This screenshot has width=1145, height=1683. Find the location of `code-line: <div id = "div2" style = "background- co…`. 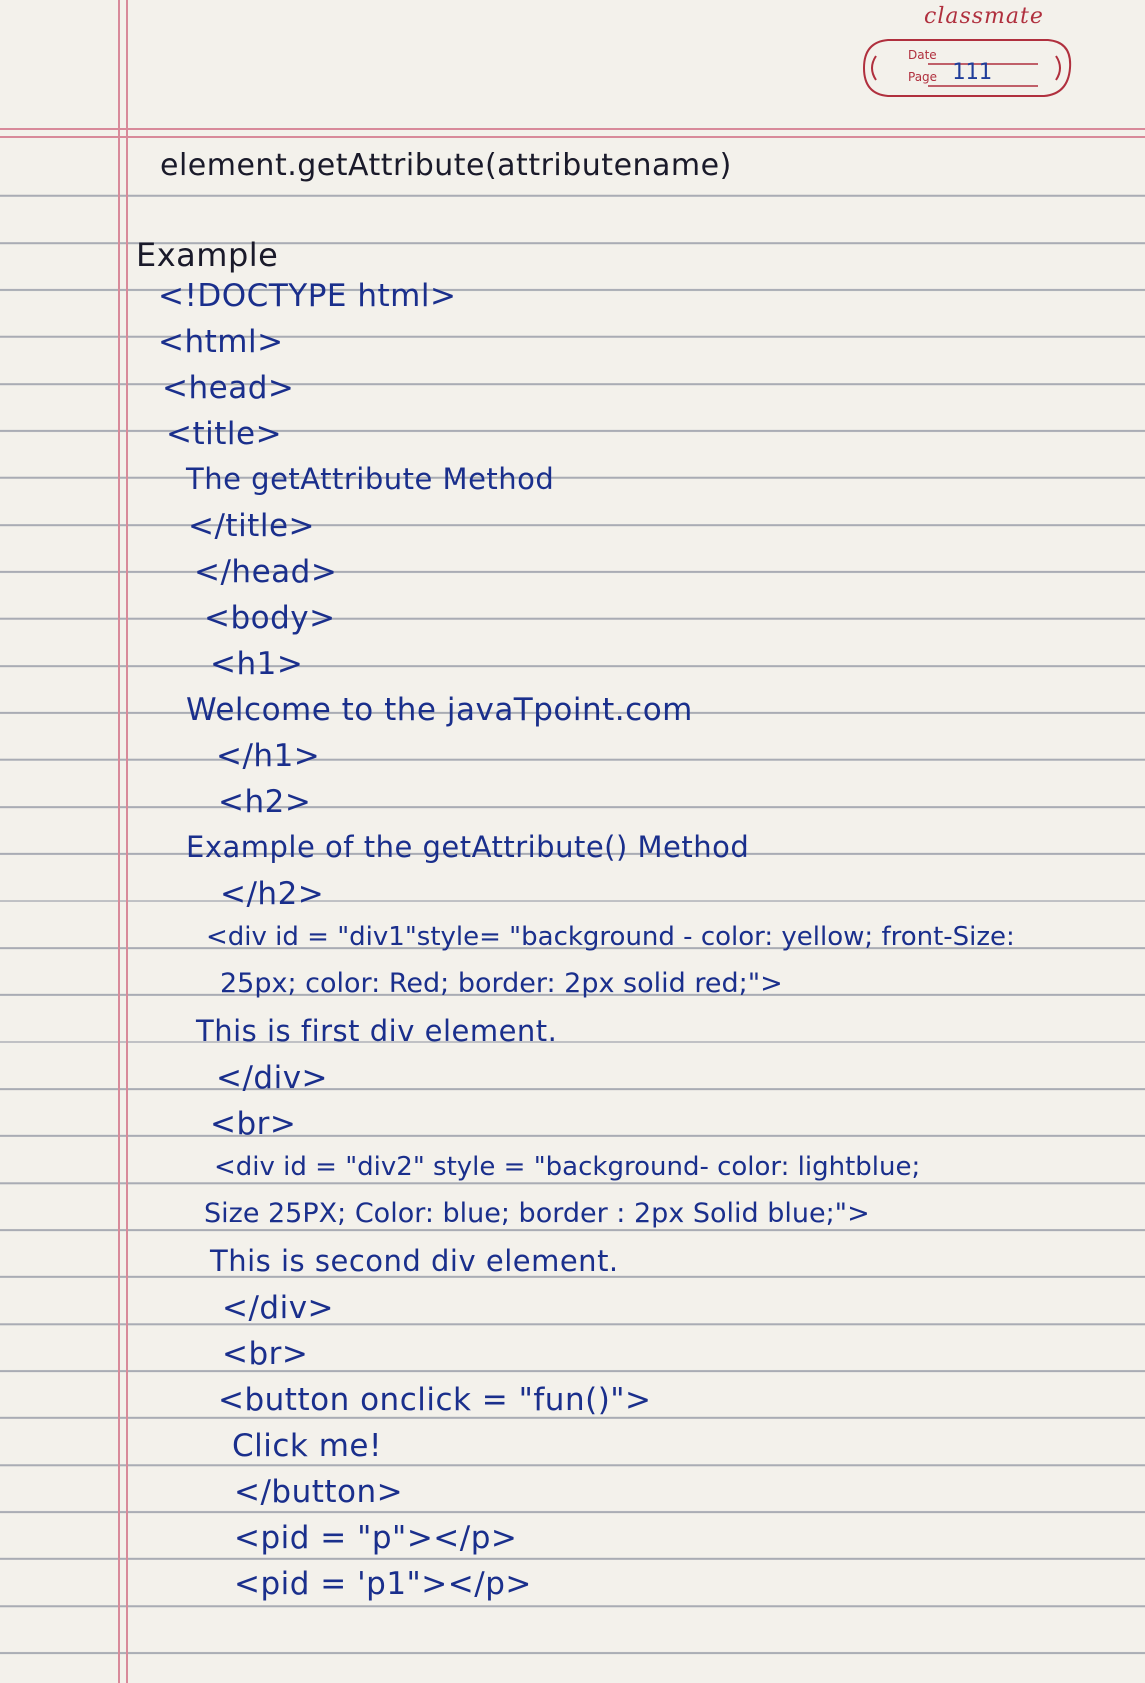

code-line: <div id = "div2" style = "background- co… is located at coordinates (567, 1167).